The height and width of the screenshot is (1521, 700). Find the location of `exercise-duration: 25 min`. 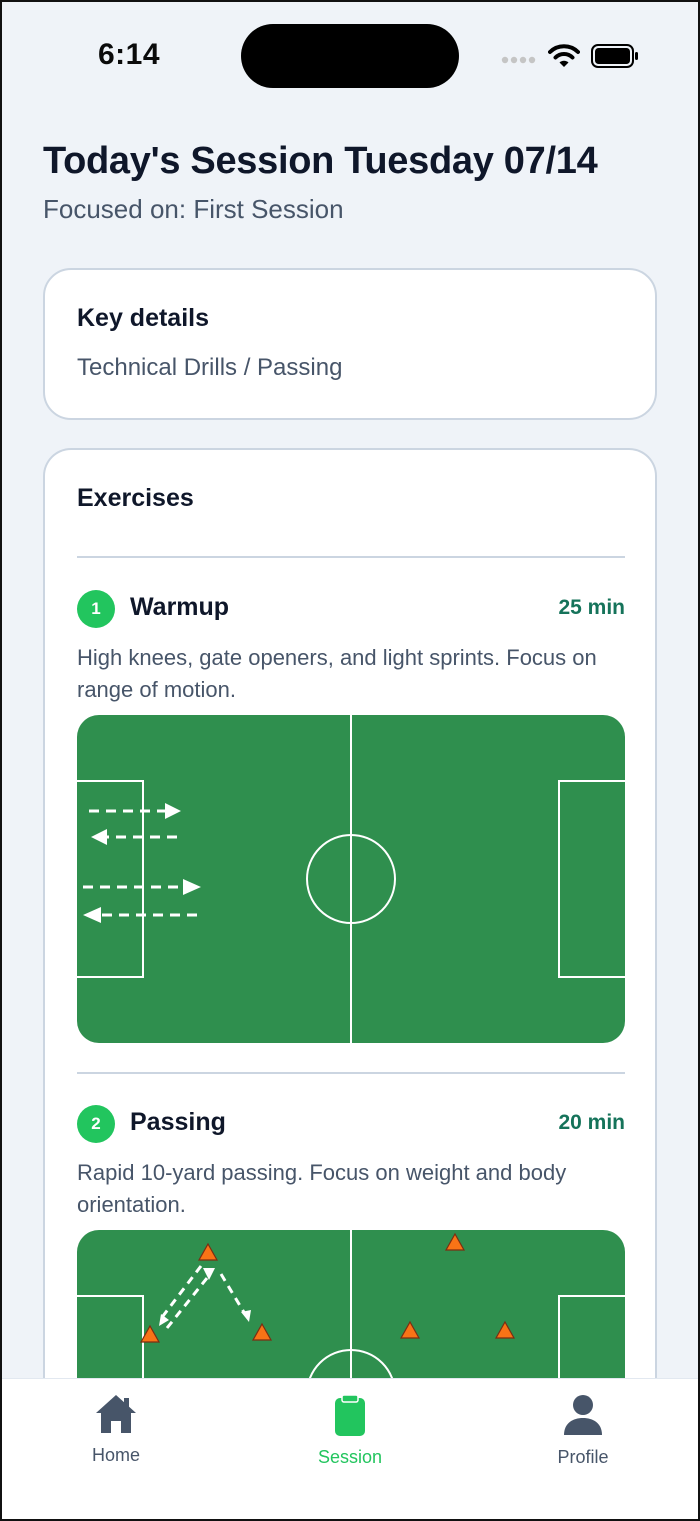

exercise-duration: 25 min is located at coordinates (591, 607).